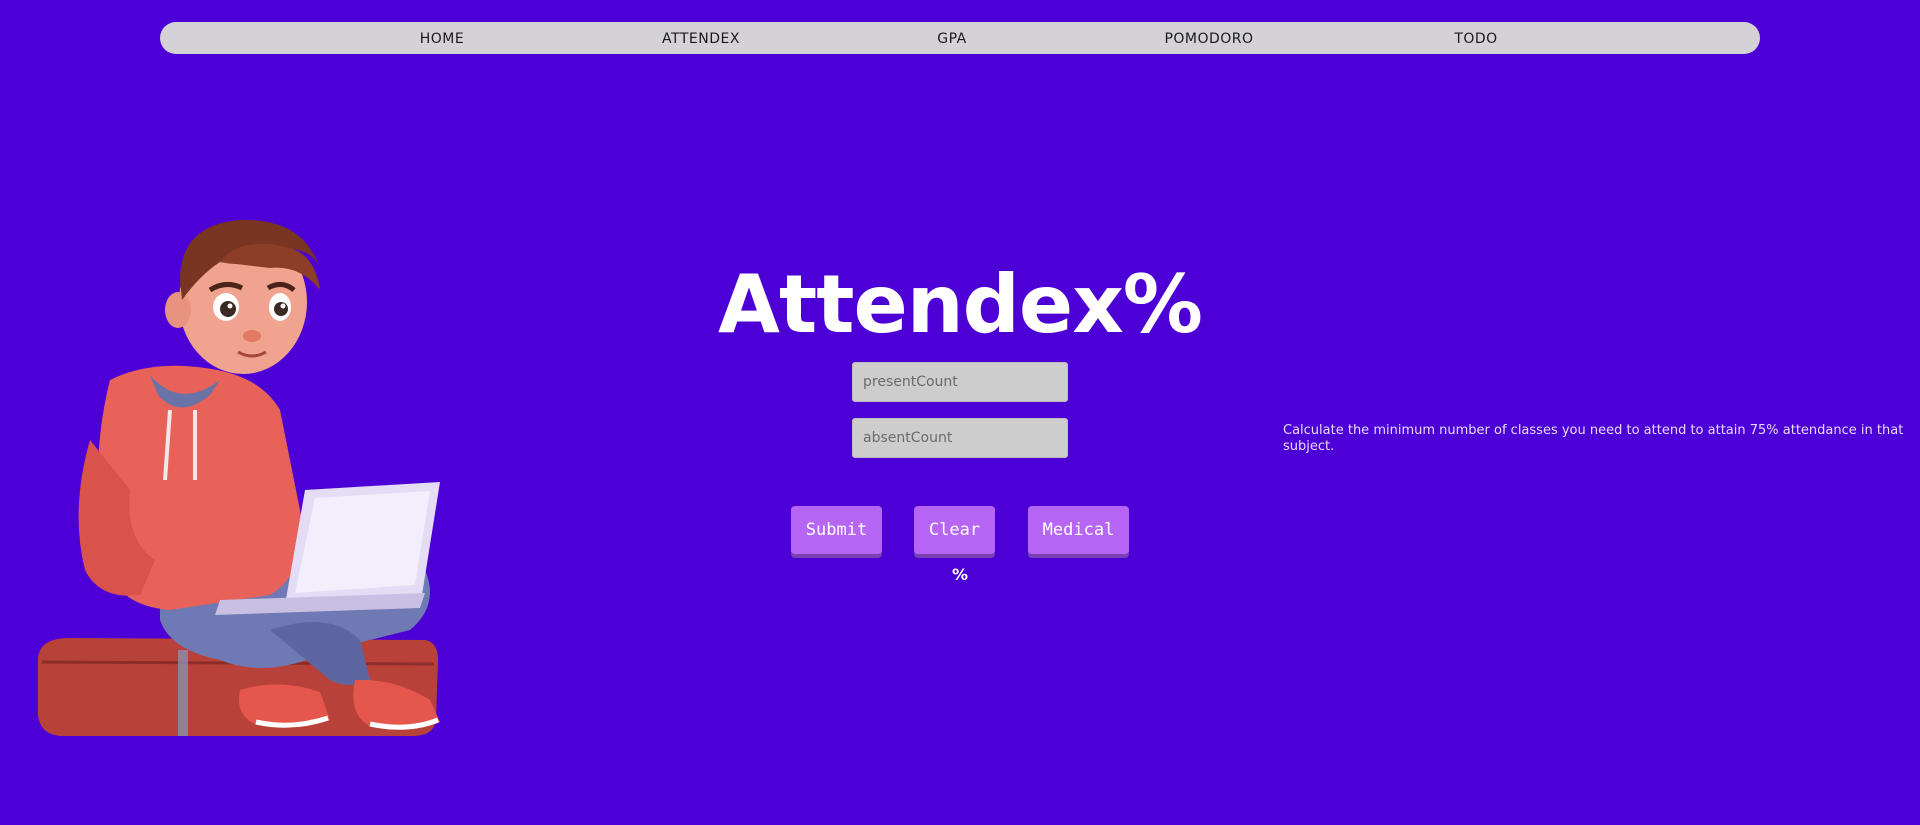 The height and width of the screenshot is (825, 1920). I want to click on nav-item-pomodoro: POMODORO, so click(1208, 38).